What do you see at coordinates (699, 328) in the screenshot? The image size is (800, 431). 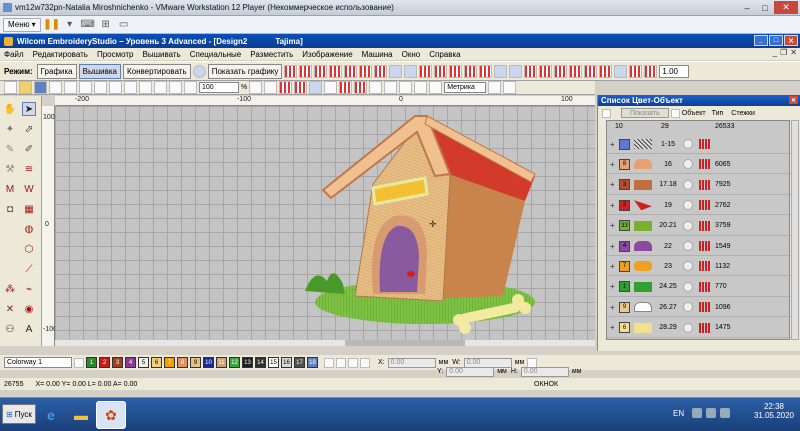 I see `color-object-row: +6 28.29 1475` at bounding box center [699, 328].